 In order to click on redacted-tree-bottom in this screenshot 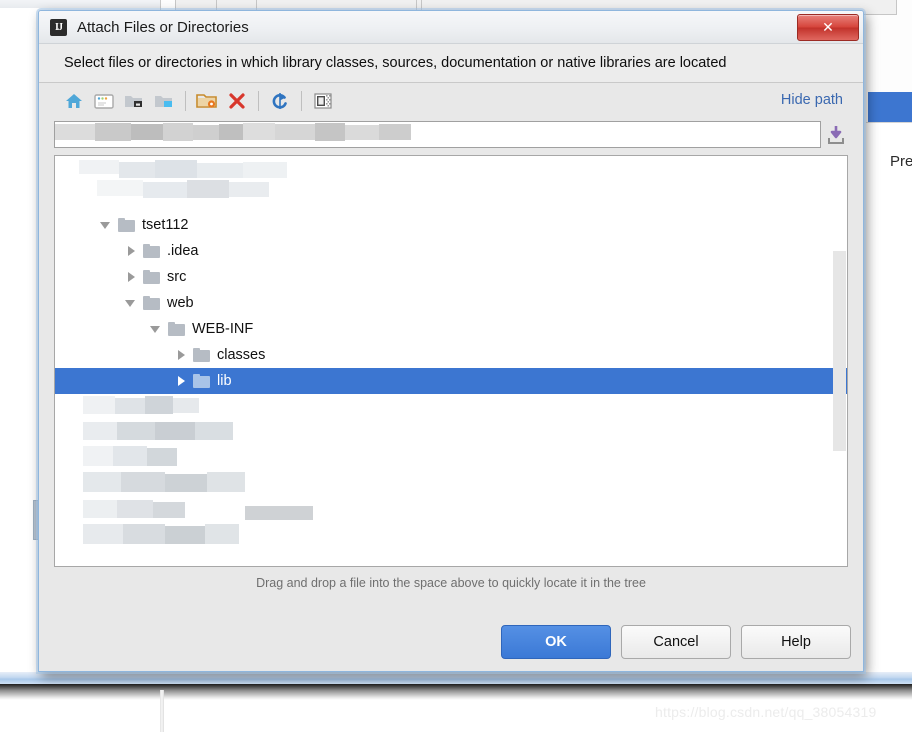, I will do `click(178, 476)`.